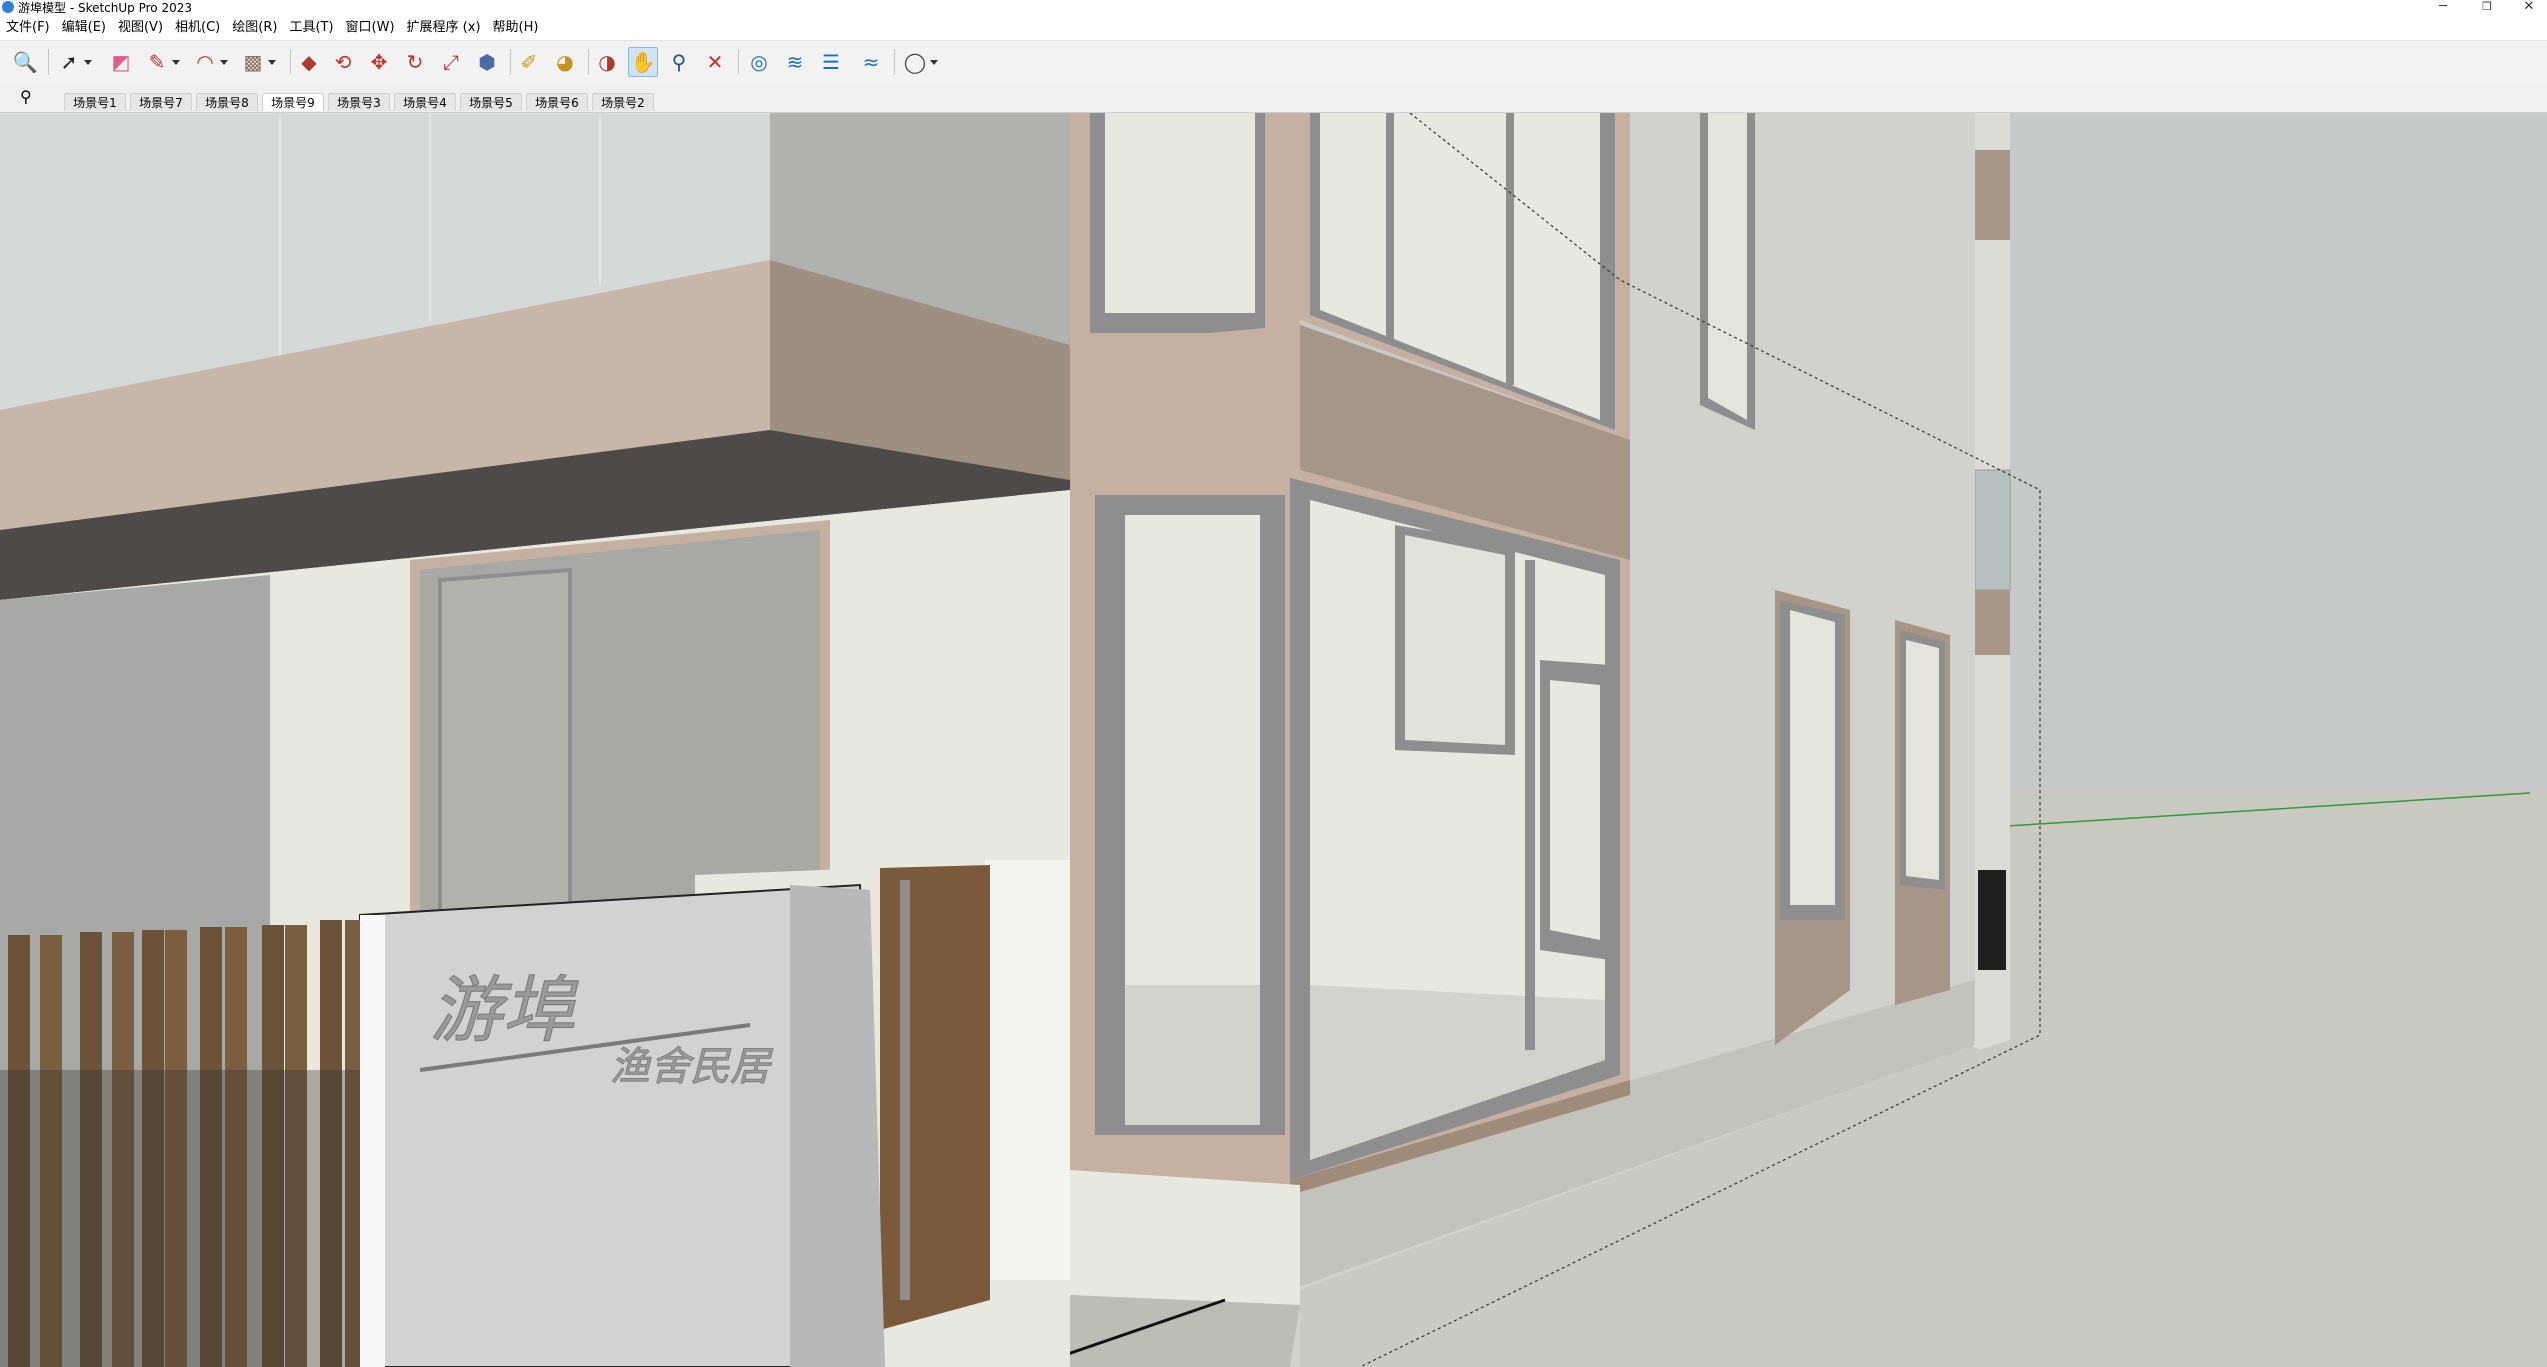  I want to click on follow-me-icon: ⬢, so click(487, 62).